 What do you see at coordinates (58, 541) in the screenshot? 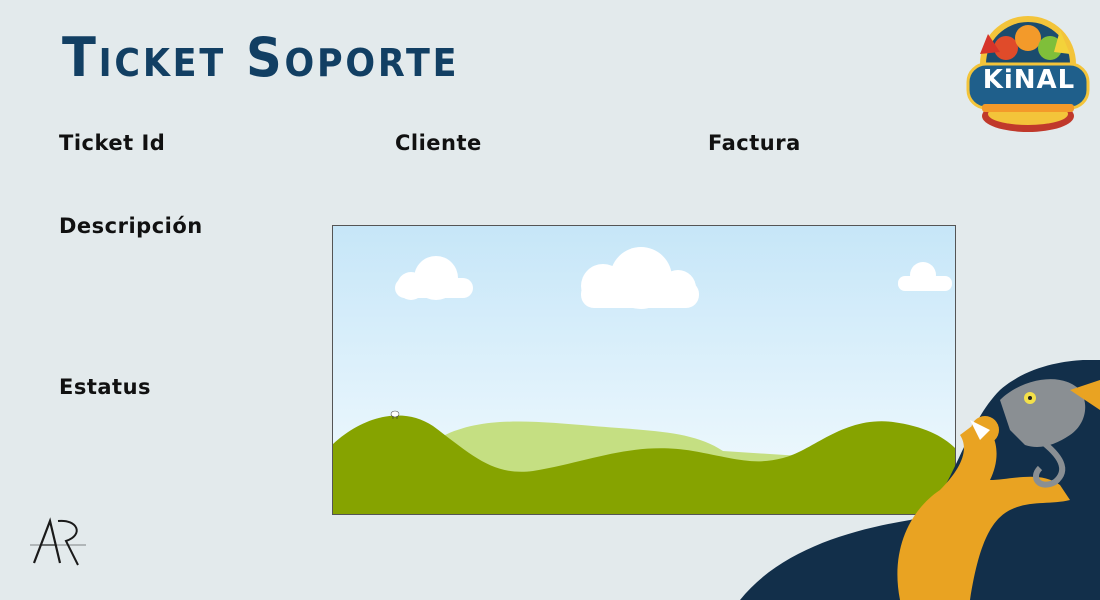
I see `signature-monogram-icon` at bounding box center [58, 541].